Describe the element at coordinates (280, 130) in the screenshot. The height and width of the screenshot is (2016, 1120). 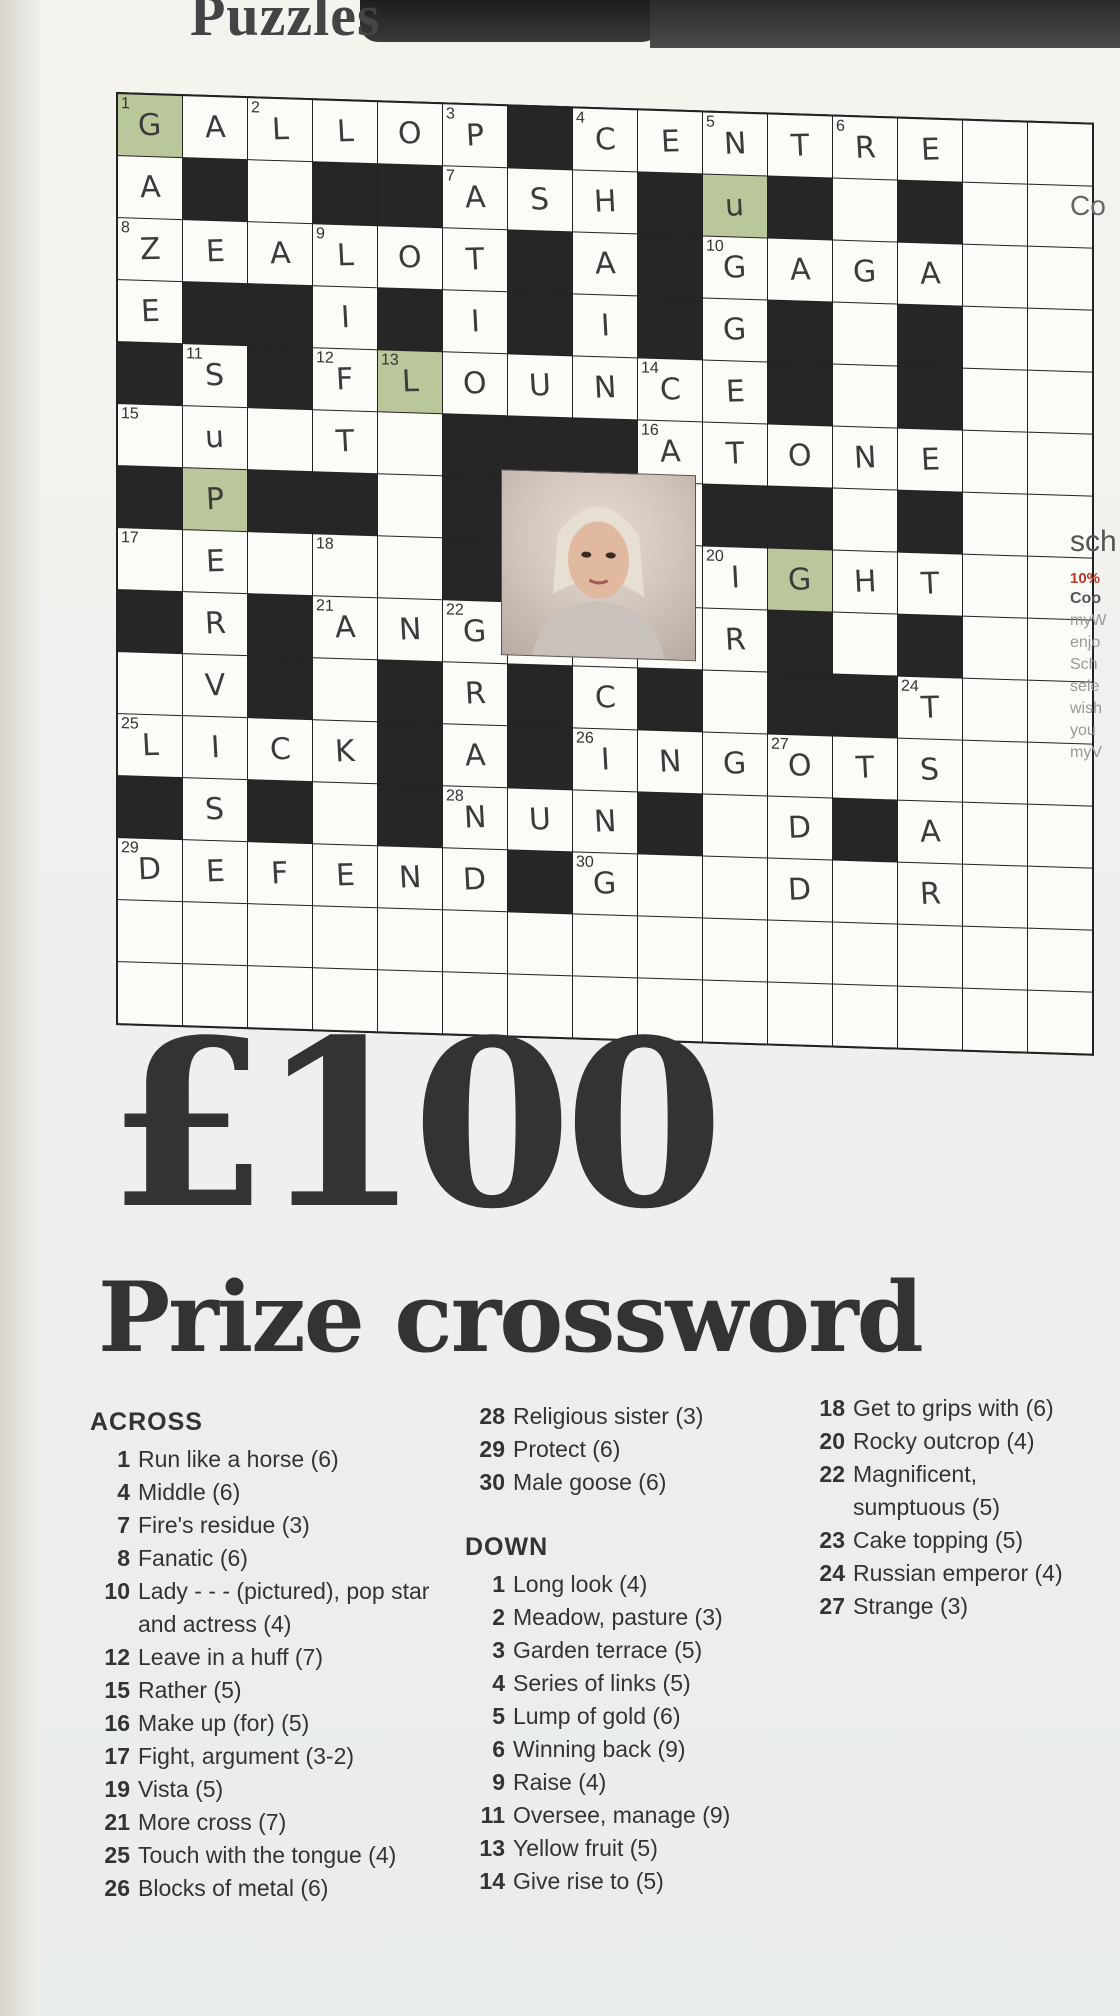
I see `grid-cell: 2L` at that location.